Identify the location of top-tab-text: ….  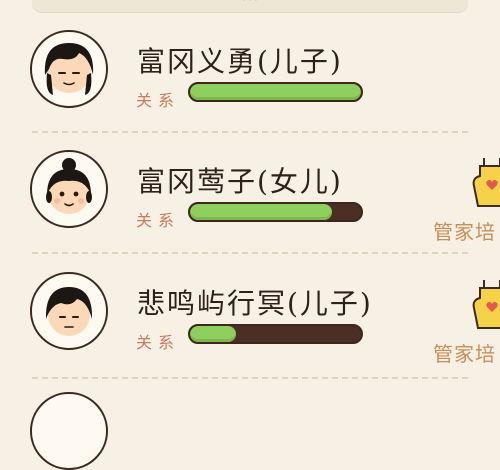
(250, 2).